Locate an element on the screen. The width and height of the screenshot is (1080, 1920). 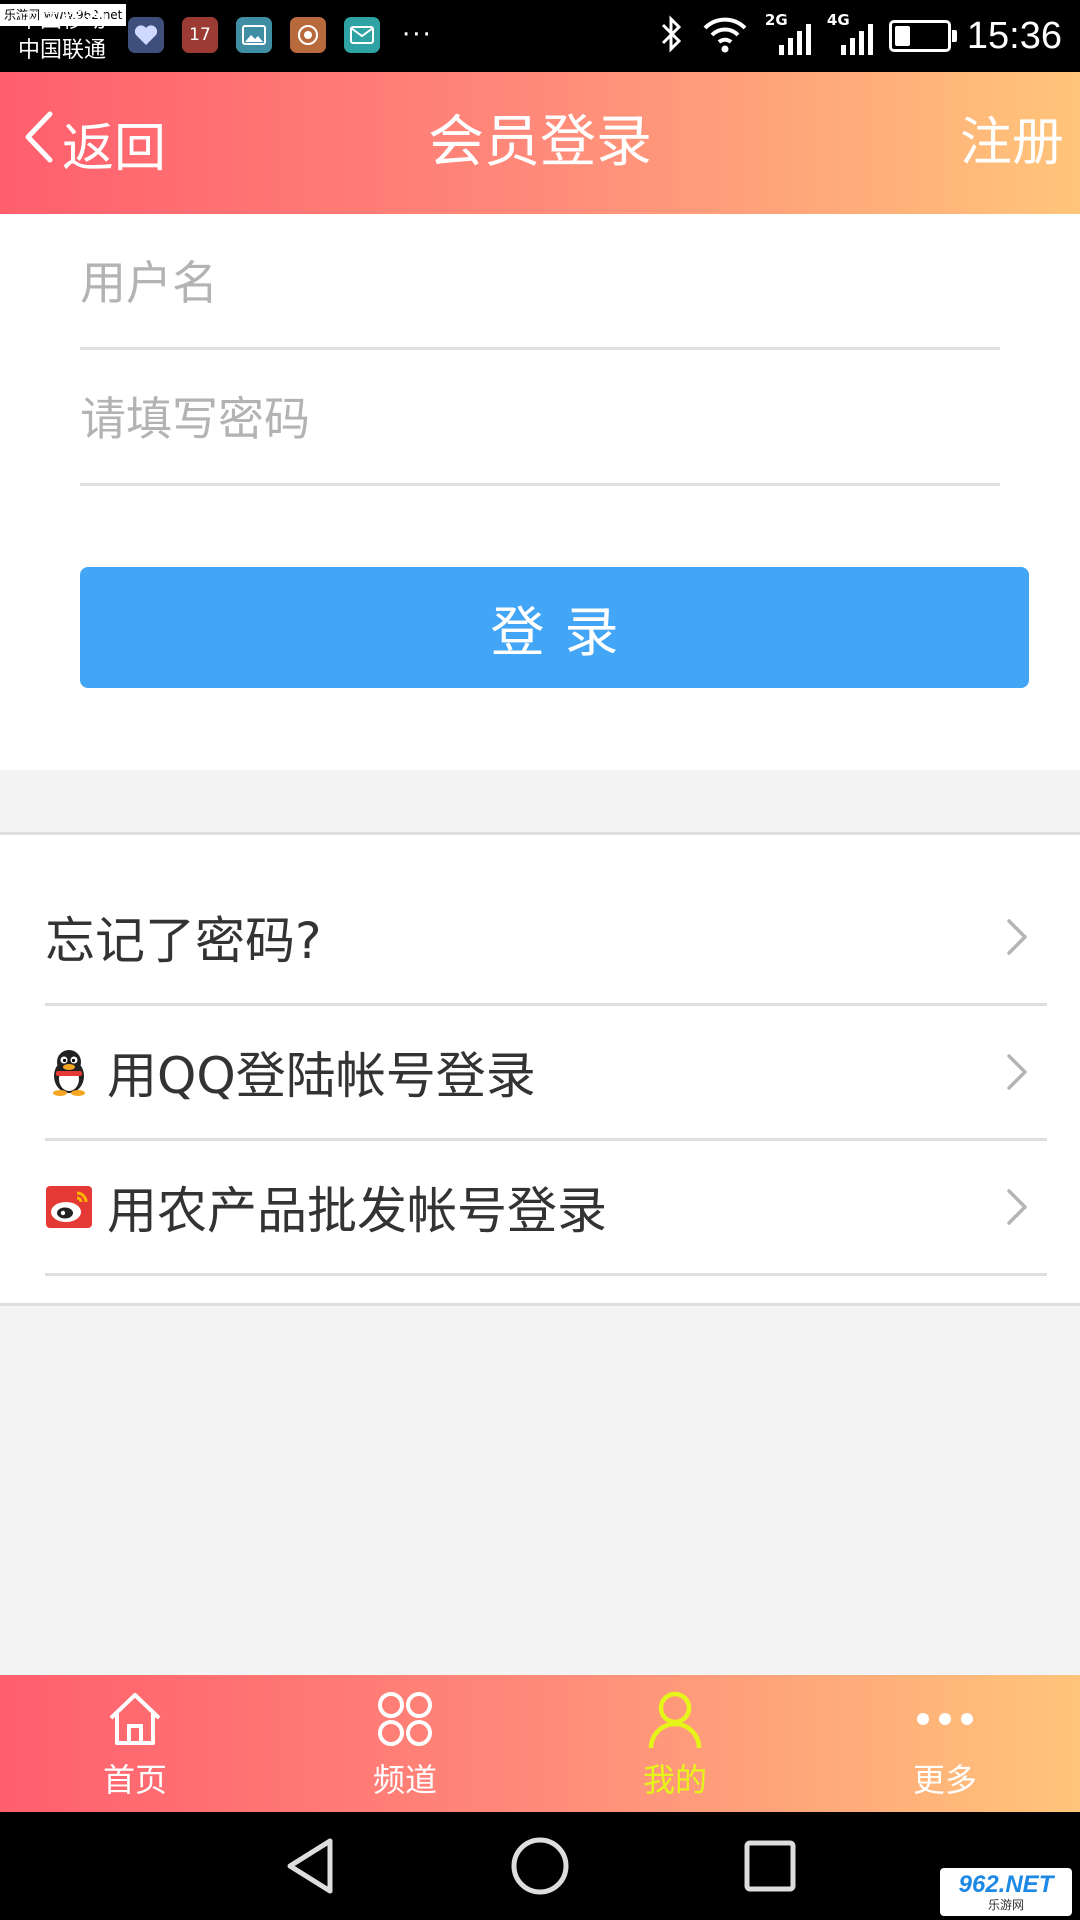
tab-more: 更多 is located at coordinates (945, 1743).